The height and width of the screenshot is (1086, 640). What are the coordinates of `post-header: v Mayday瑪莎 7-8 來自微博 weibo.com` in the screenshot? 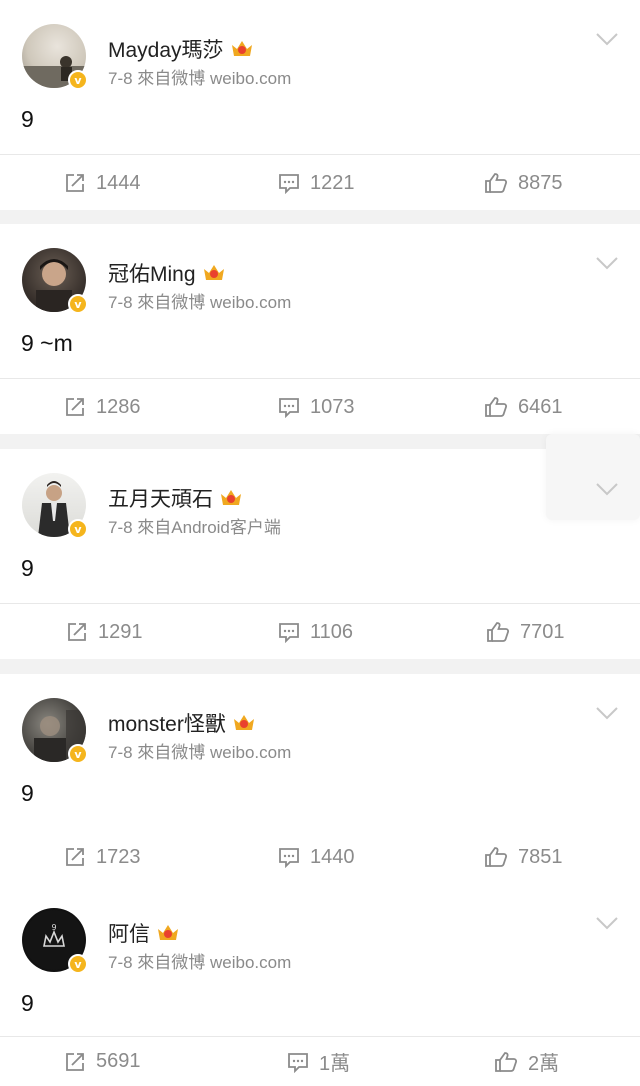 It's located at (320, 48).